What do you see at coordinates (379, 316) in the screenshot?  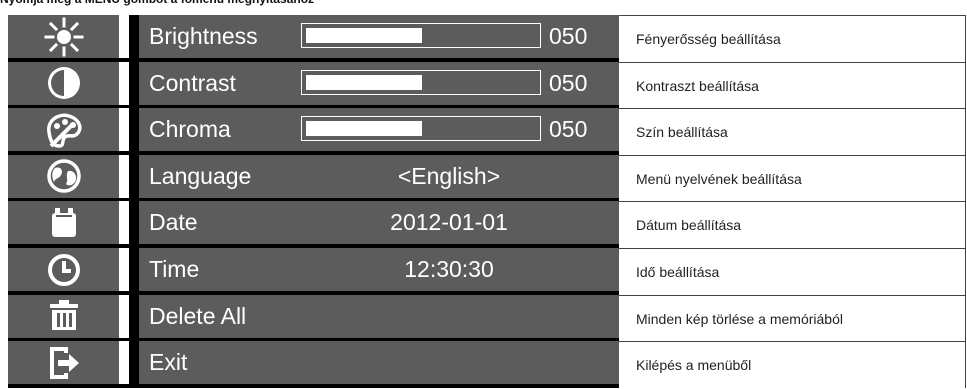 I see `menu-item-body: Delete All` at bounding box center [379, 316].